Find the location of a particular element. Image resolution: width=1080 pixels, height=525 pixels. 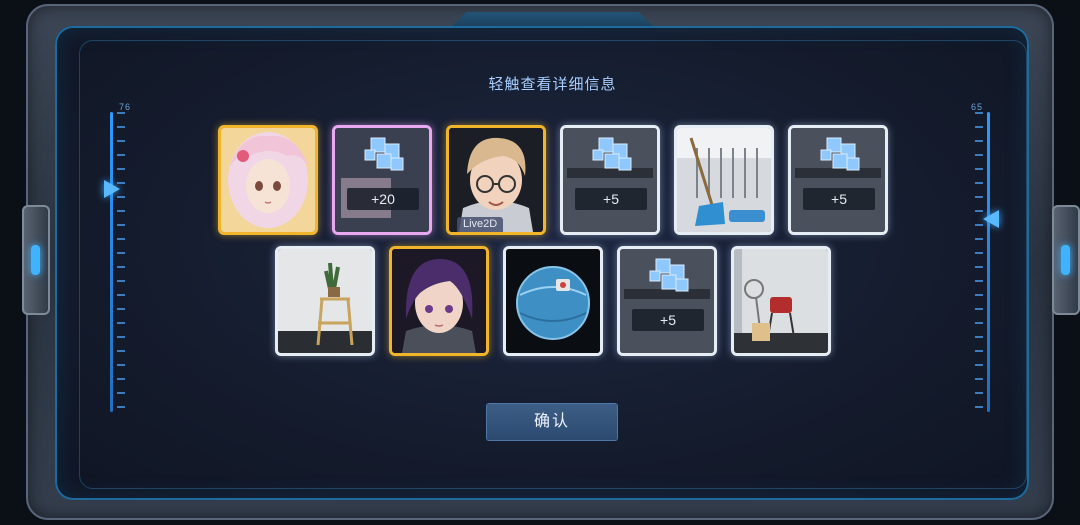

broom-dustpan-icon is located at coordinates (724, 180).